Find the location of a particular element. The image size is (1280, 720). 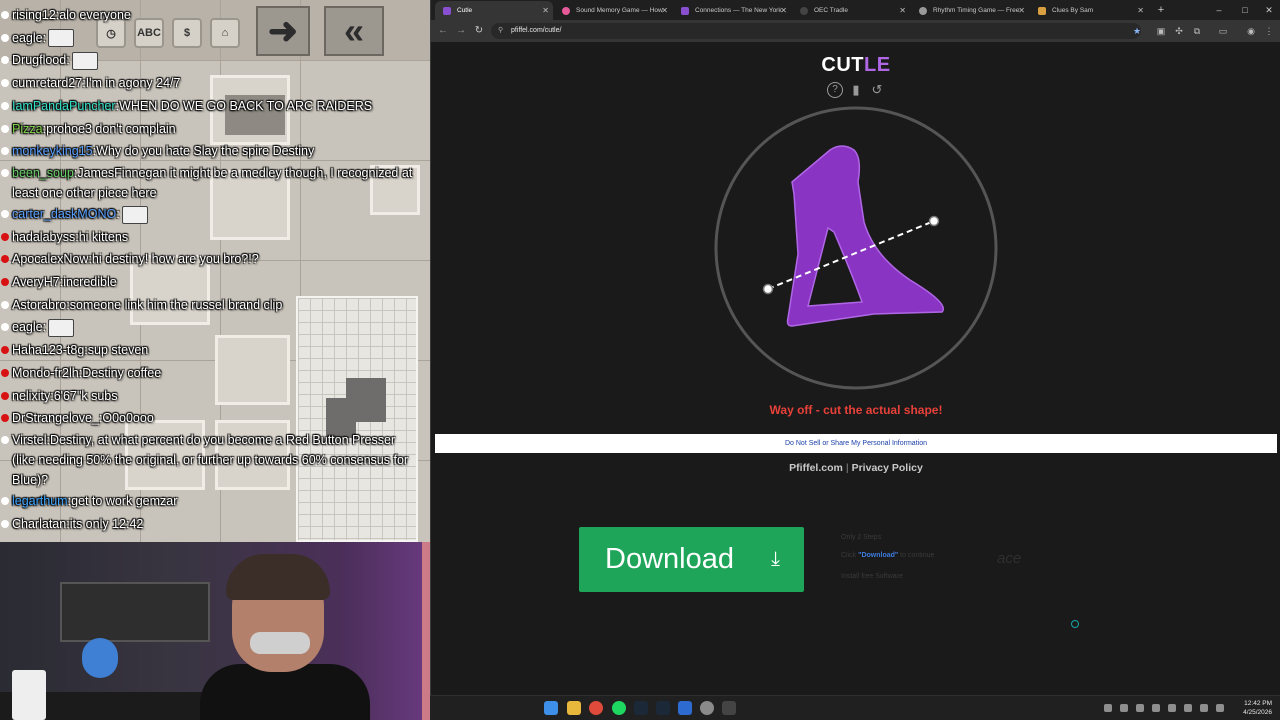

extension-icon: ▣ is located at coordinates (1161, 31).